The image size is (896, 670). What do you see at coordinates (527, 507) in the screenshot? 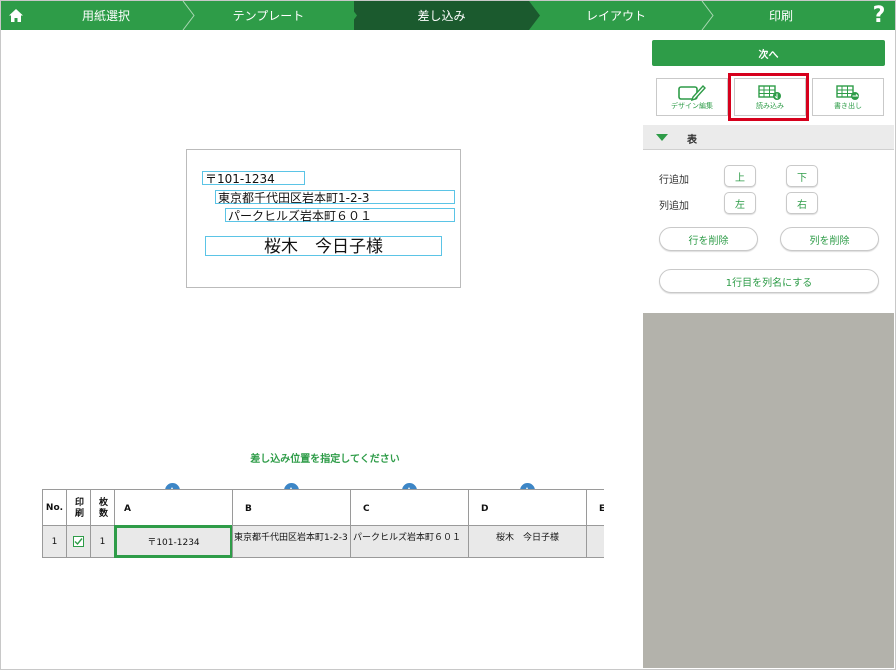
I see `column-header-d: D` at bounding box center [527, 507].